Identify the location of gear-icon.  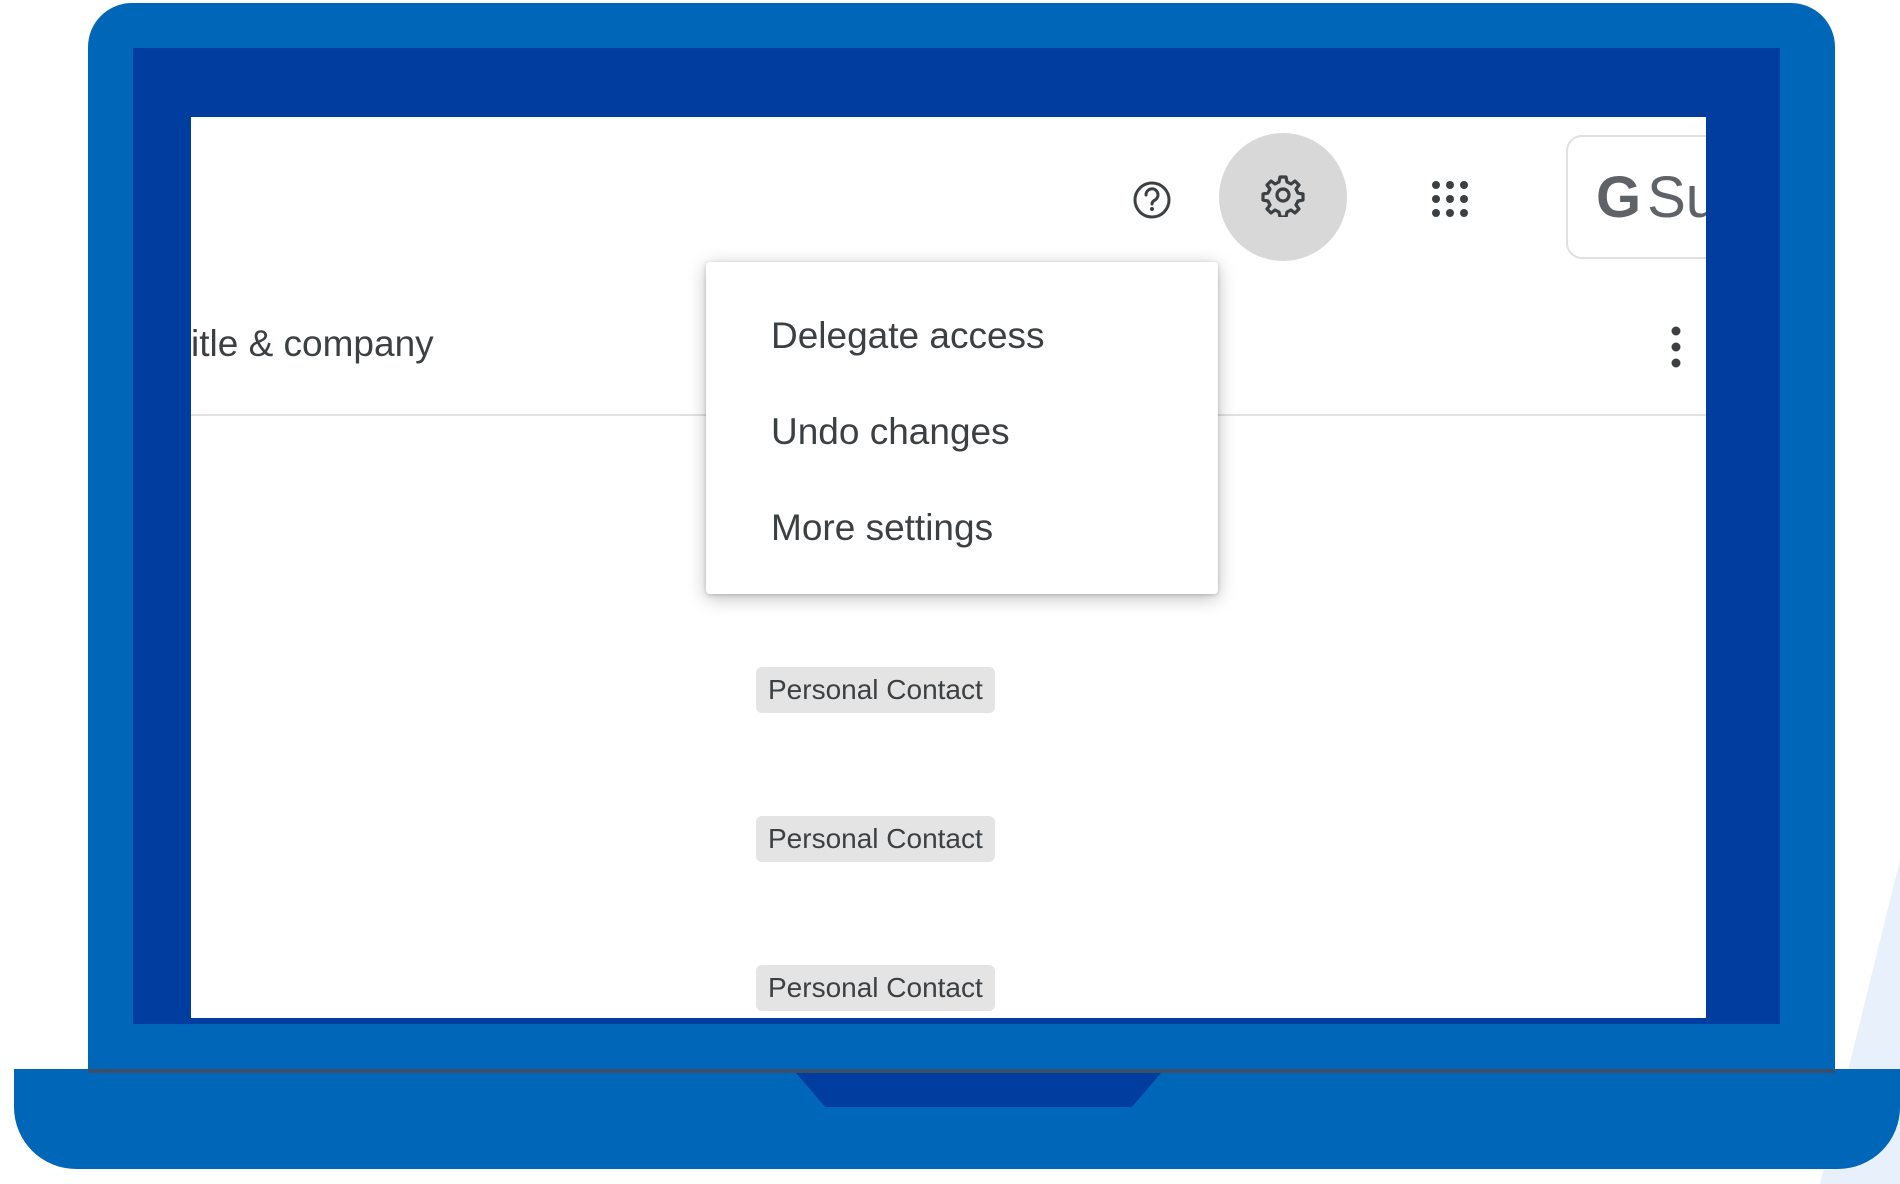
(1283, 197).